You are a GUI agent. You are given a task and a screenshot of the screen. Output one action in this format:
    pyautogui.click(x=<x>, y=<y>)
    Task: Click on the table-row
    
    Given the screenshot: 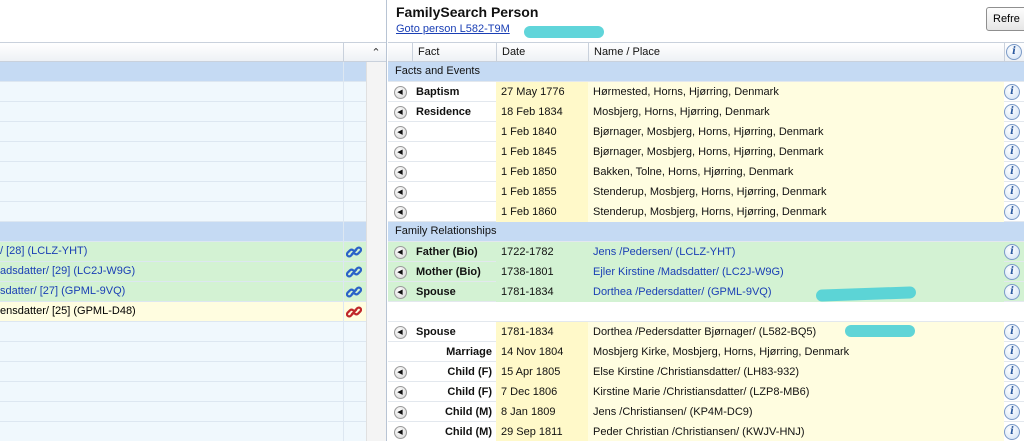 What is the action you would take?
    pyautogui.click(x=706, y=312)
    